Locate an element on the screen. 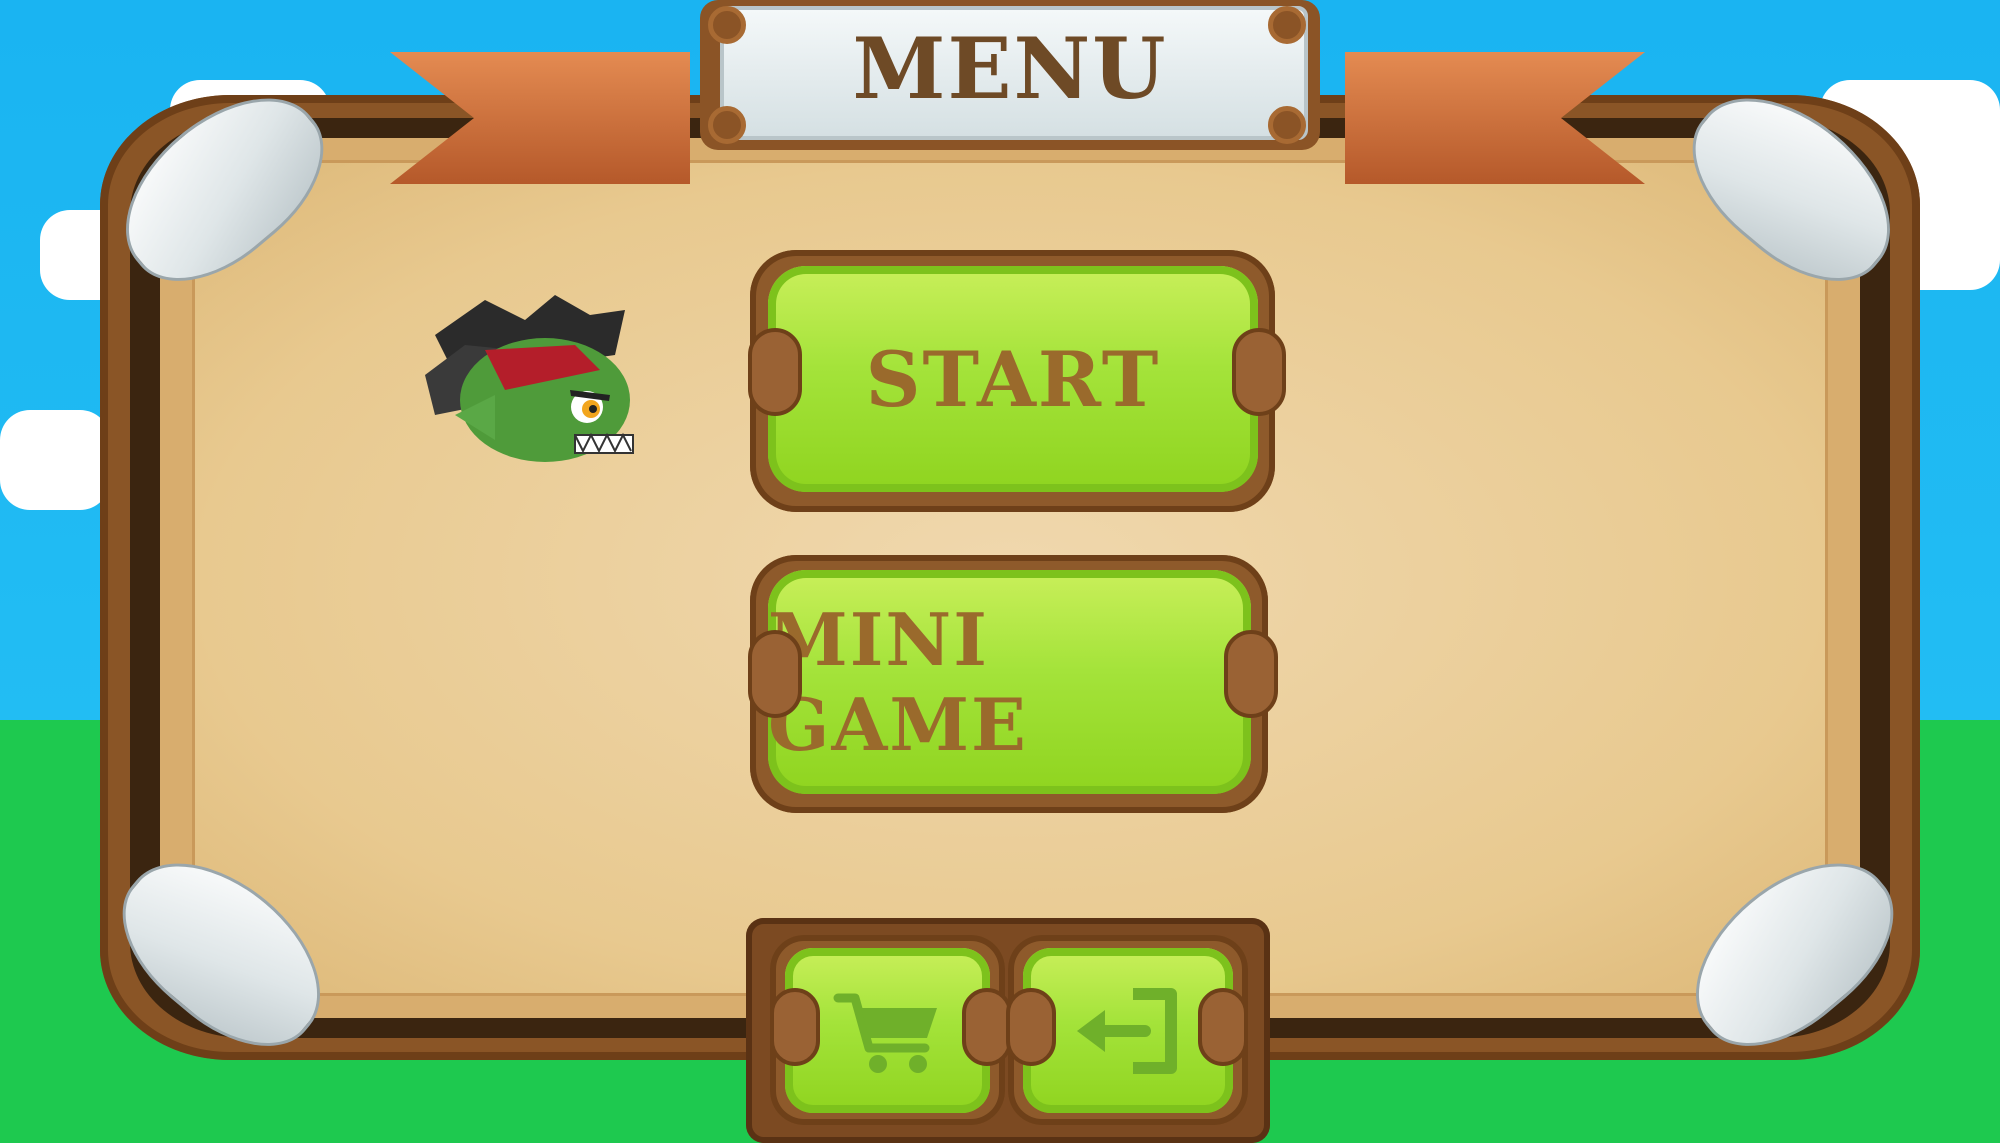 This screenshot has height=1143, width=2000. start-button: START is located at coordinates (1013, 379).